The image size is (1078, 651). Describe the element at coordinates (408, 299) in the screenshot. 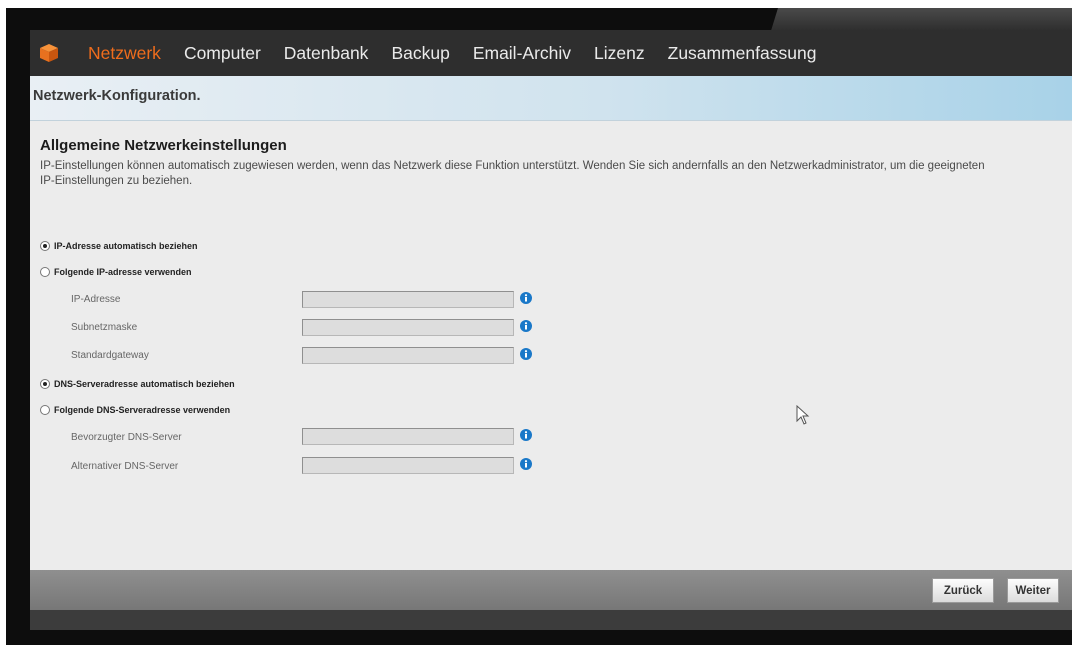

I see `ip-address-input` at that location.